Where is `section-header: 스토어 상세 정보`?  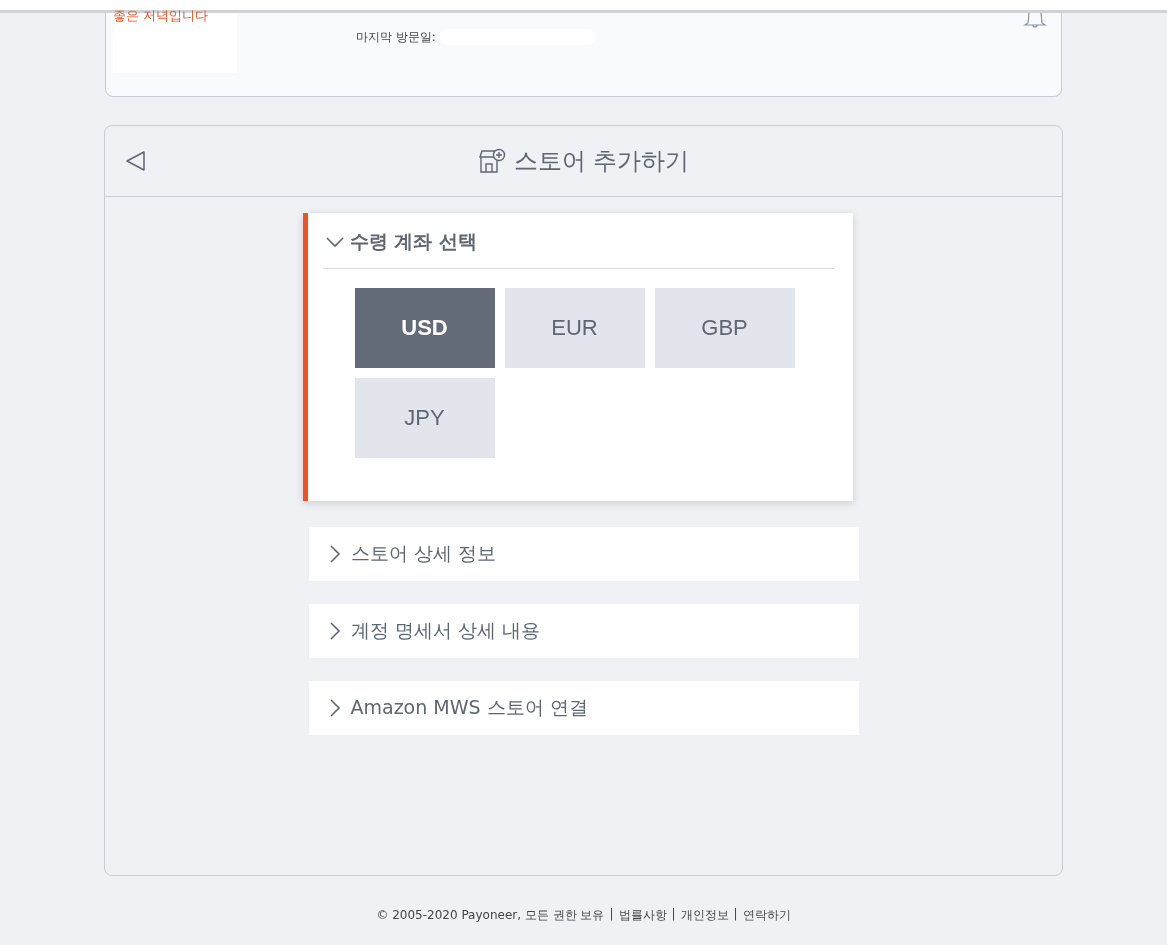
section-header: 스토어 상세 정보 is located at coordinates (583, 554).